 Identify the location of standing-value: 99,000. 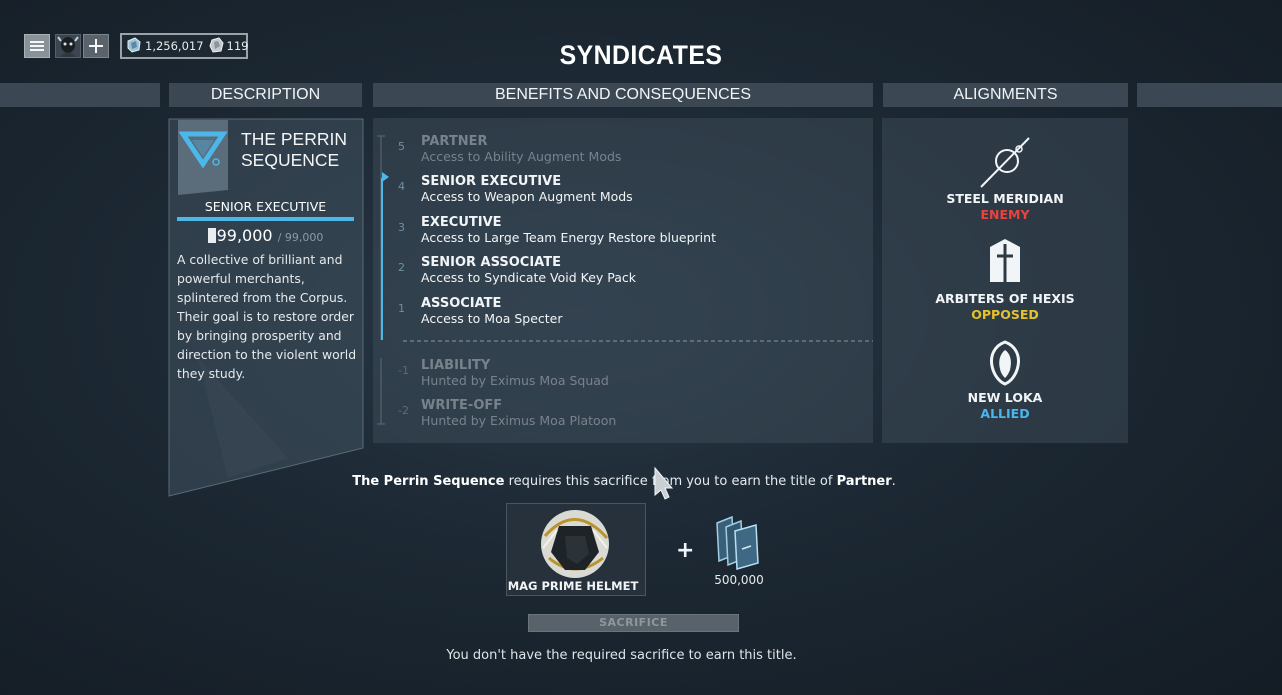
(244, 235).